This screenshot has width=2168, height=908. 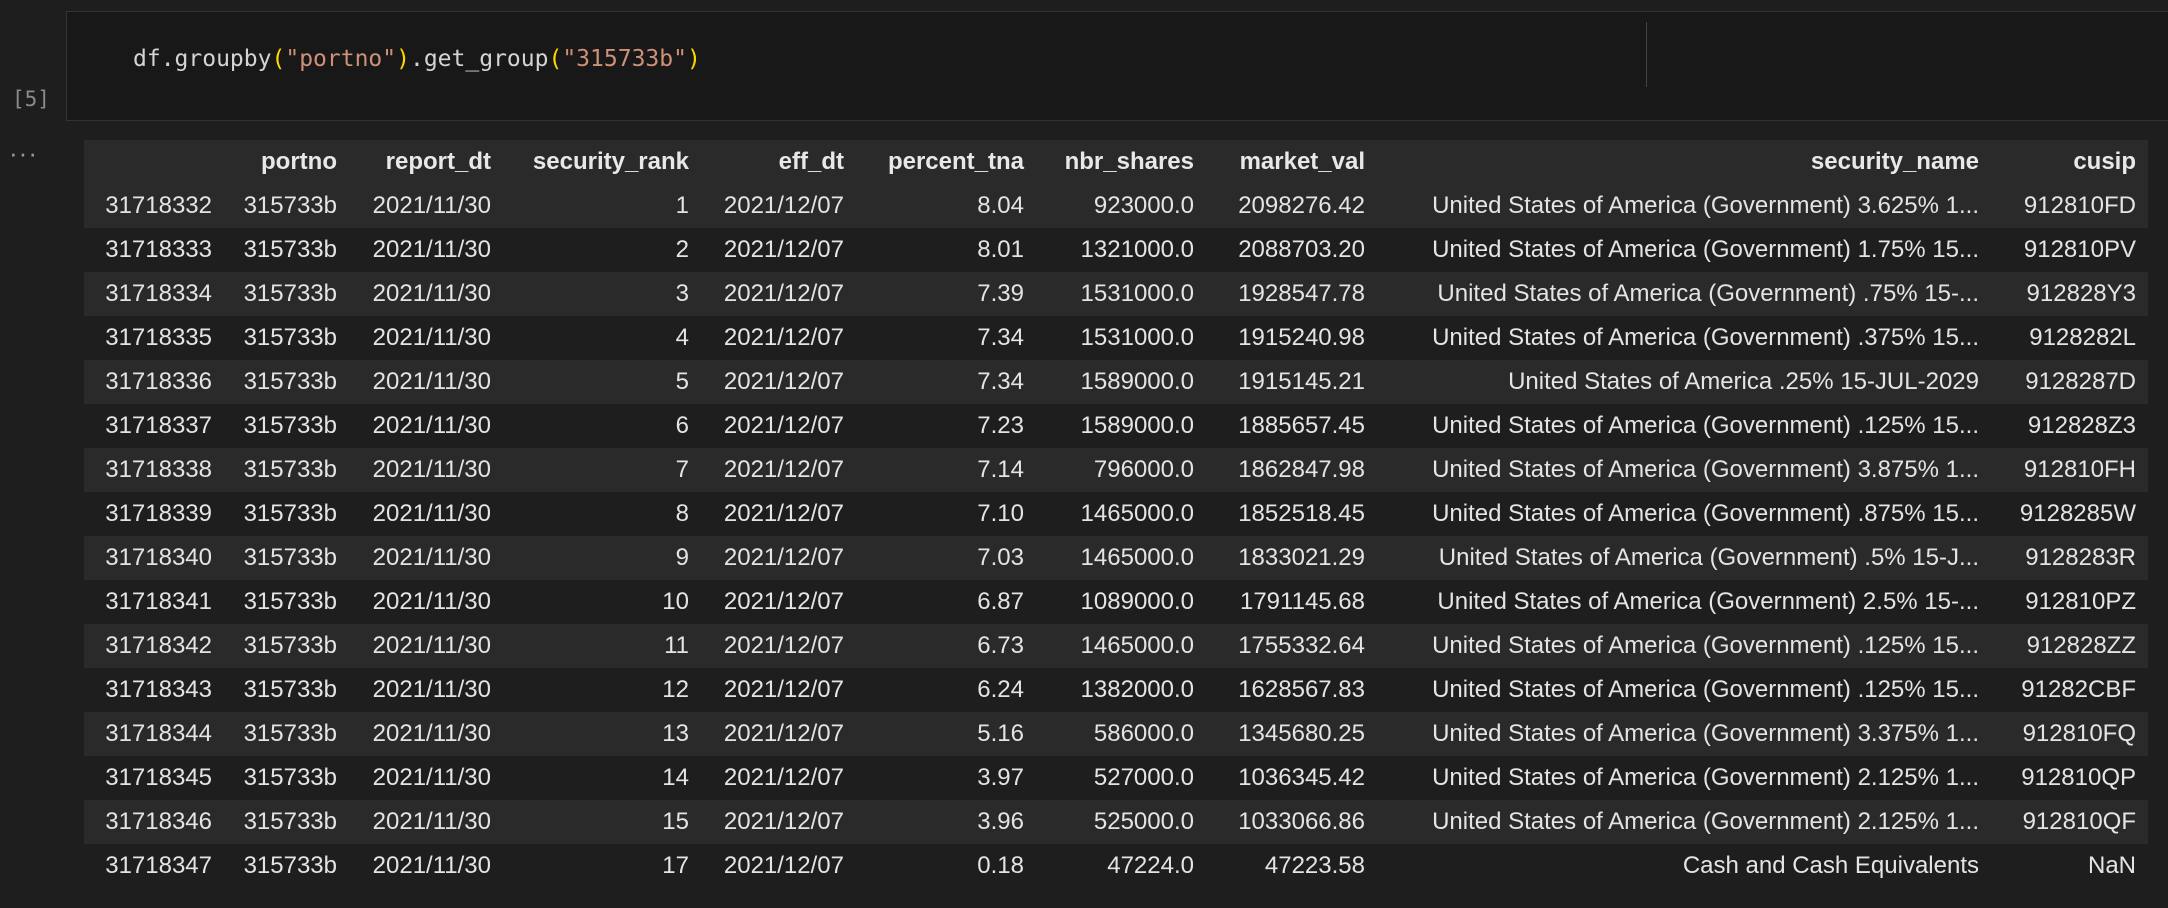 What do you see at coordinates (2069, 690) in the screenshot?
I see `cell-cusip: 91282CBF` at bounding box center [2069, 690].